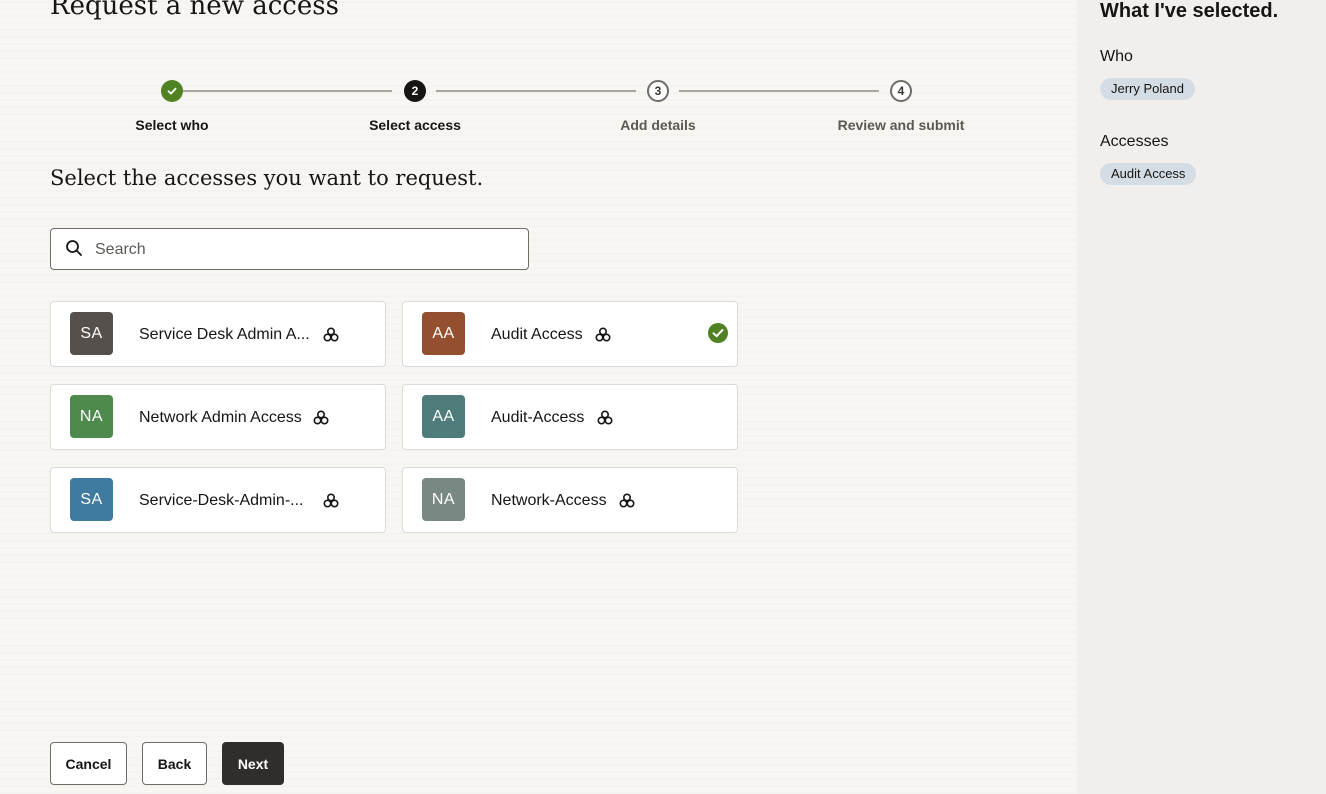 Image resolution: width=1326 pixels, height=794 pixels. I want to click on summary-title: What I've selected., so click(1189, 11).